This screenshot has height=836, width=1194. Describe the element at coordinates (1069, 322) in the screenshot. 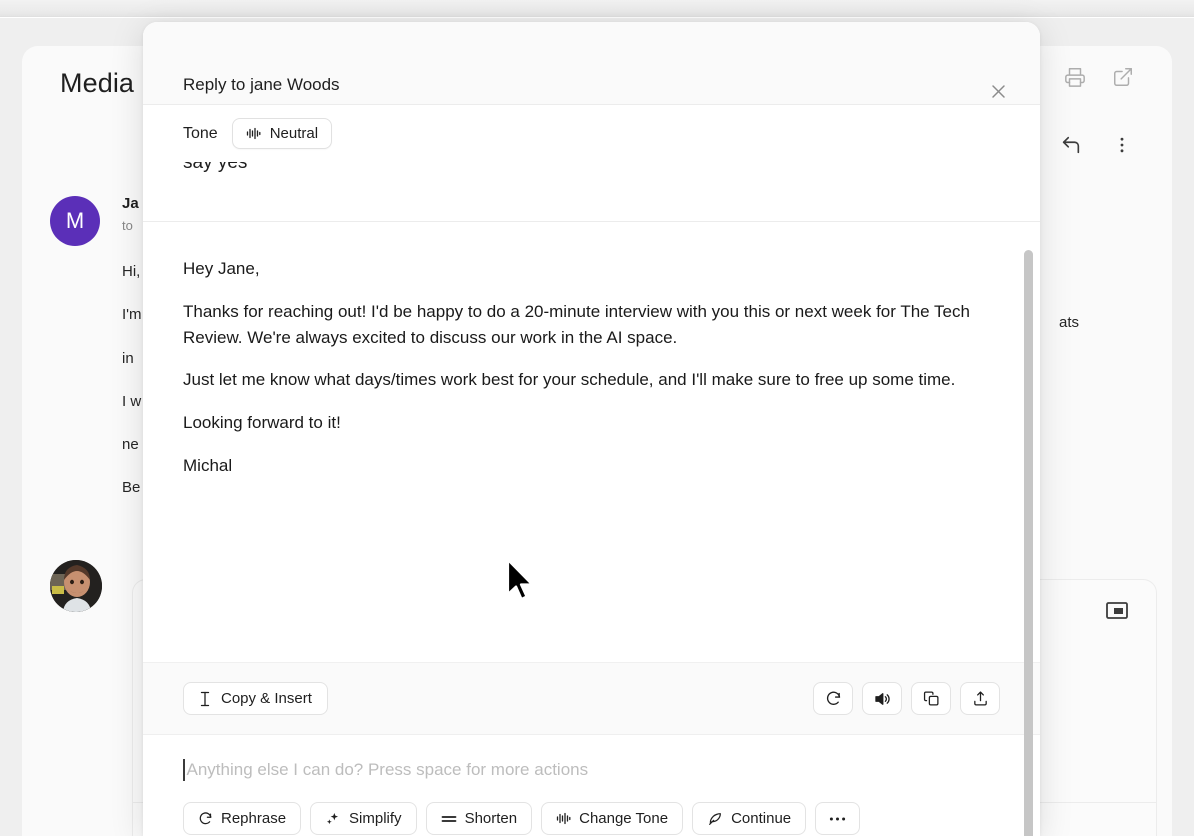

I see `clipped-background-text: ats` at that location.